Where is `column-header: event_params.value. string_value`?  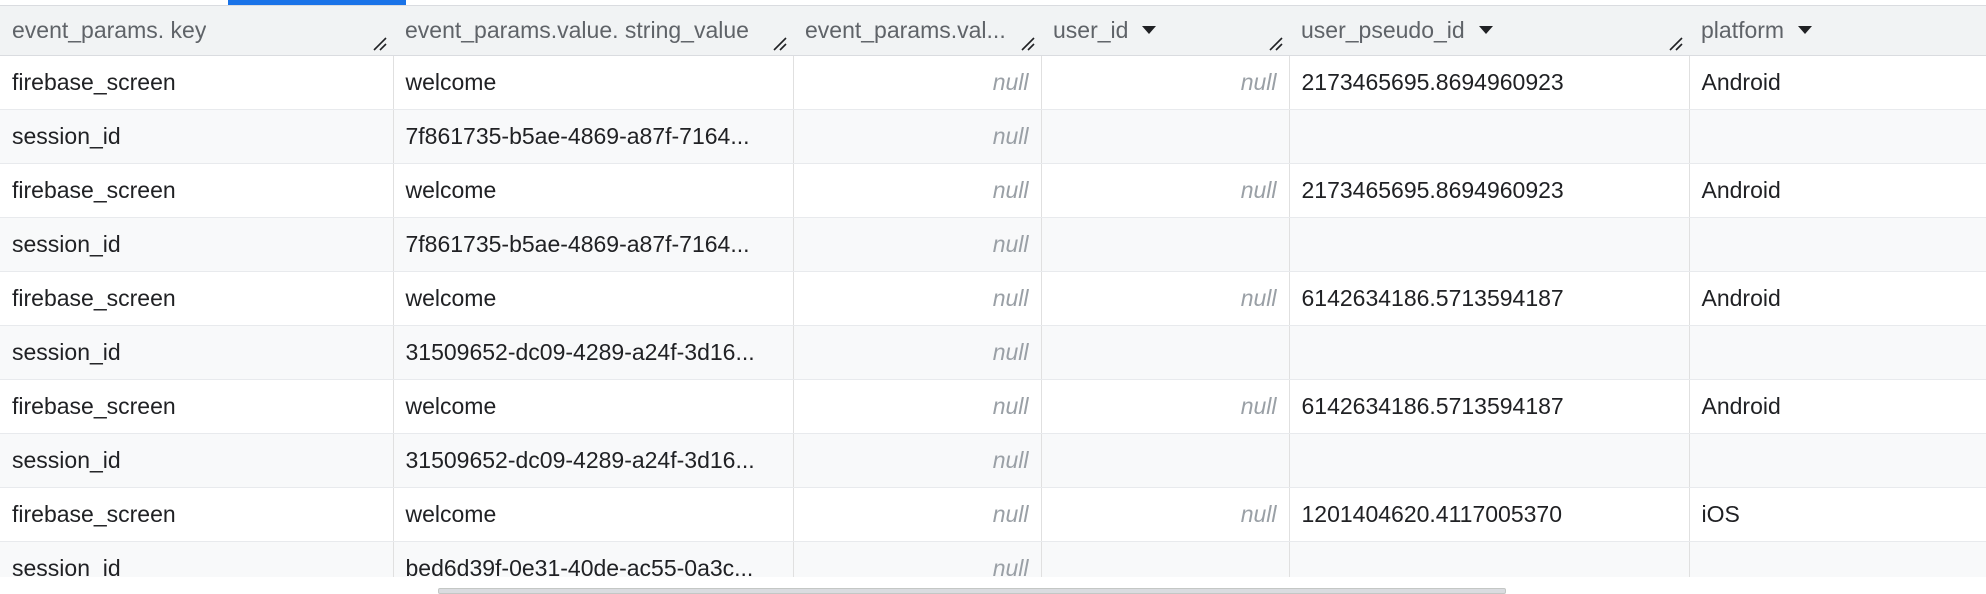
column-header: event_params.value. string_value is located at coordinates (593, 31).